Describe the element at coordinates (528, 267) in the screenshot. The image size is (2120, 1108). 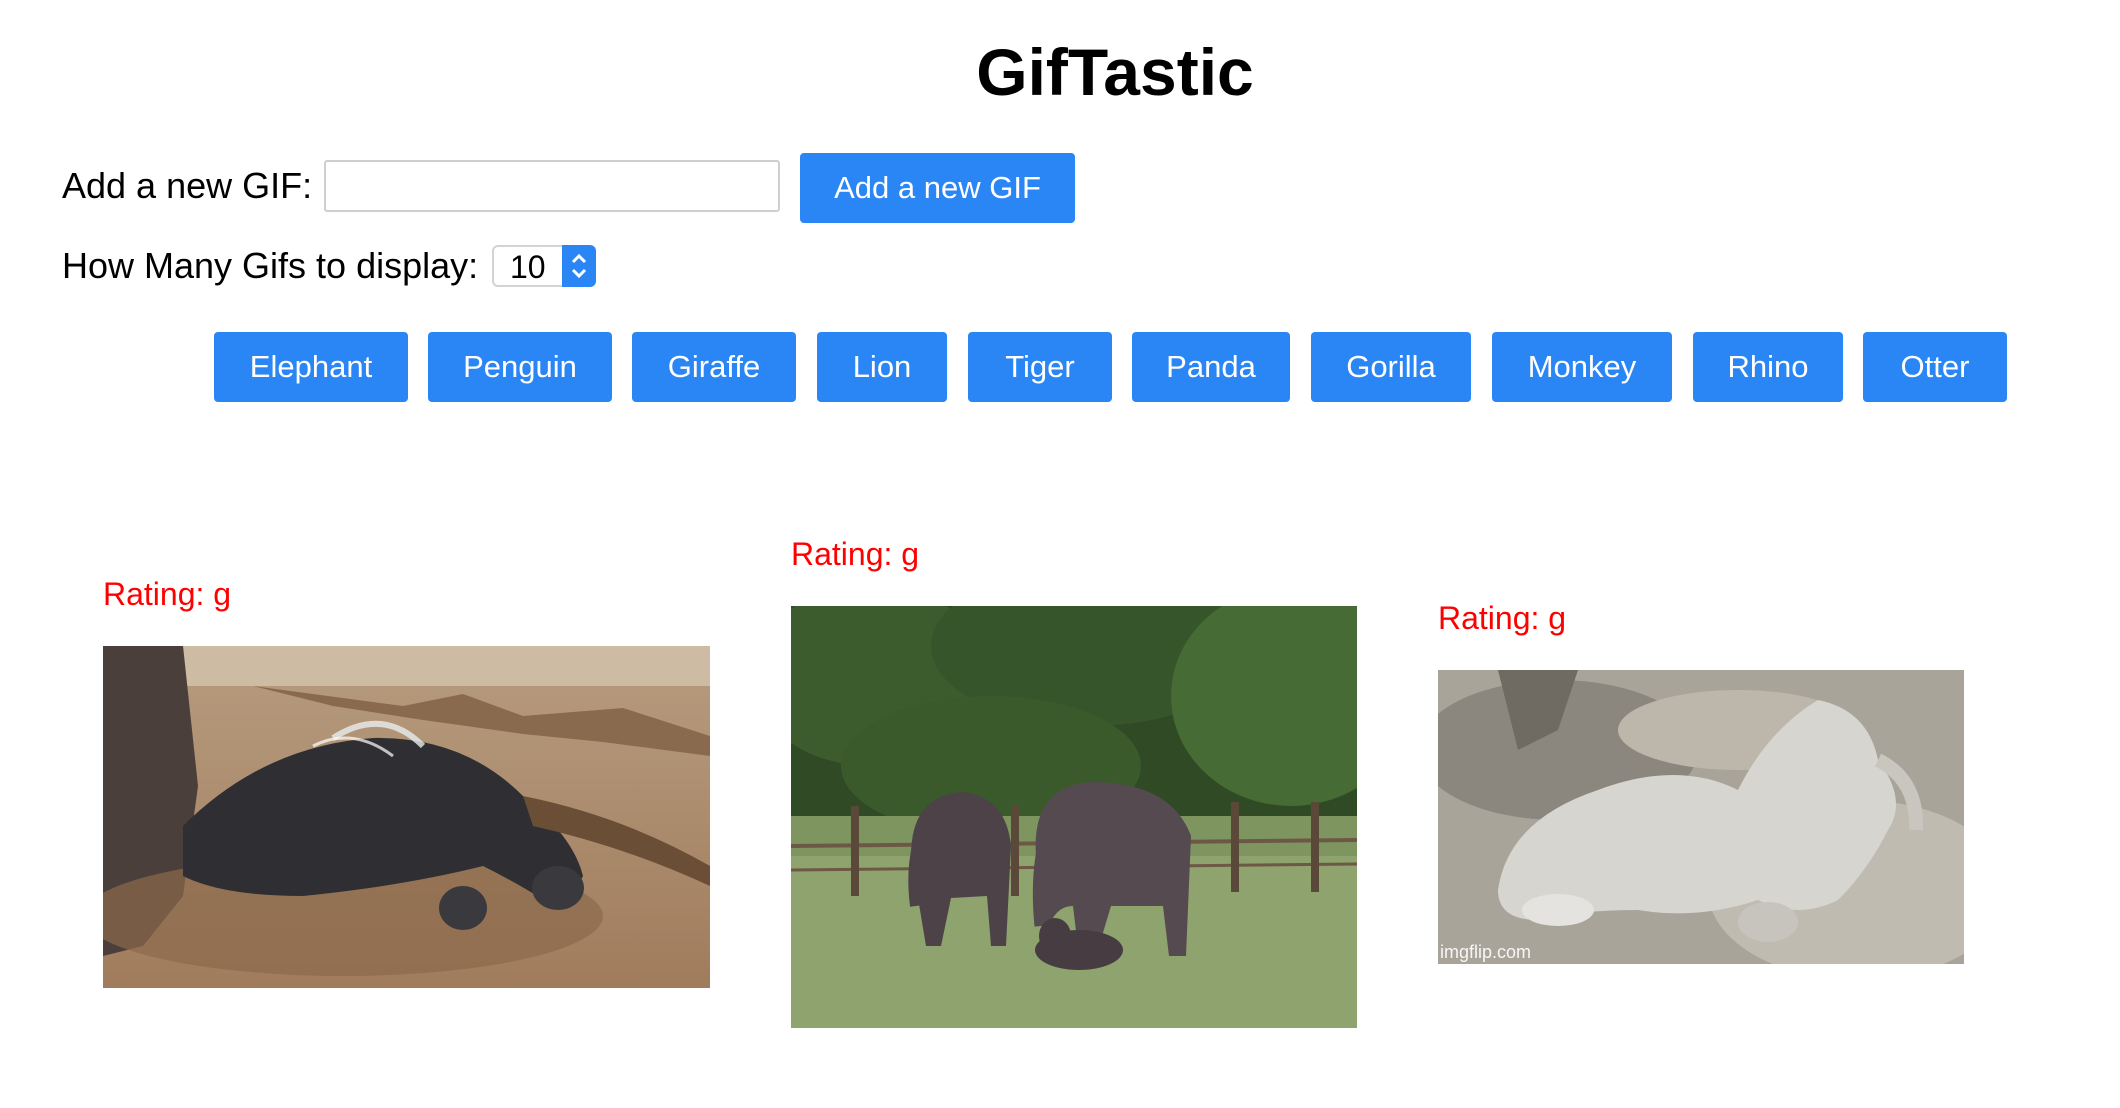
I see `gif-count-value: 10` at that location.